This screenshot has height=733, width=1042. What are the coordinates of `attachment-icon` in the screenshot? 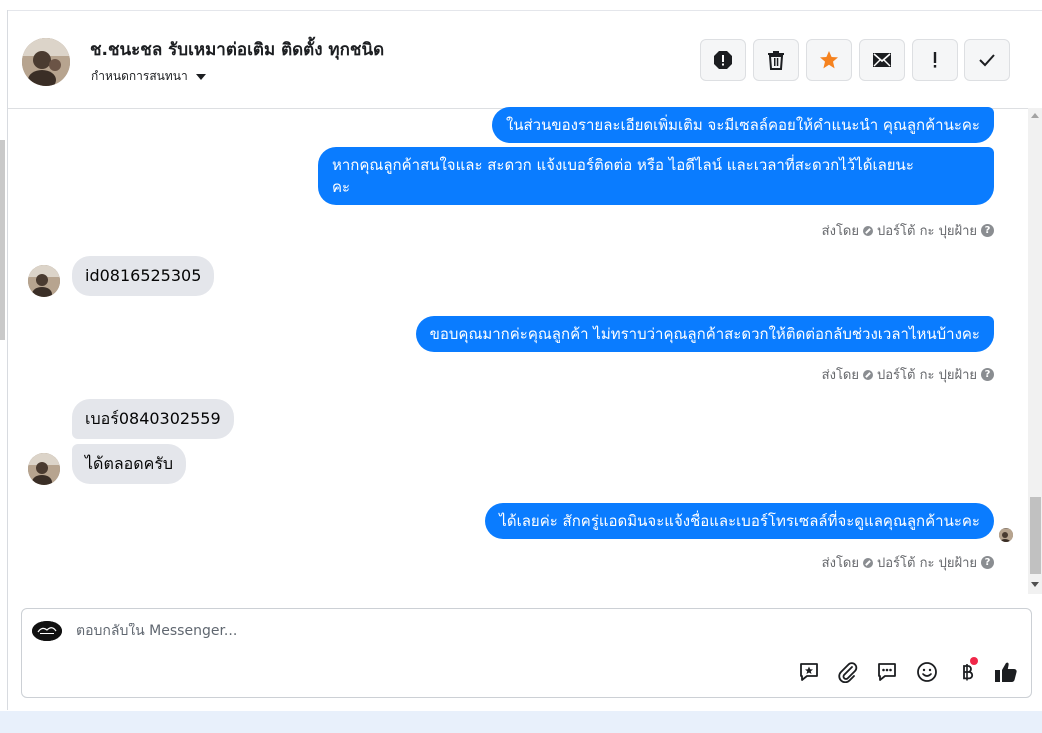 It's located at (848, 672).